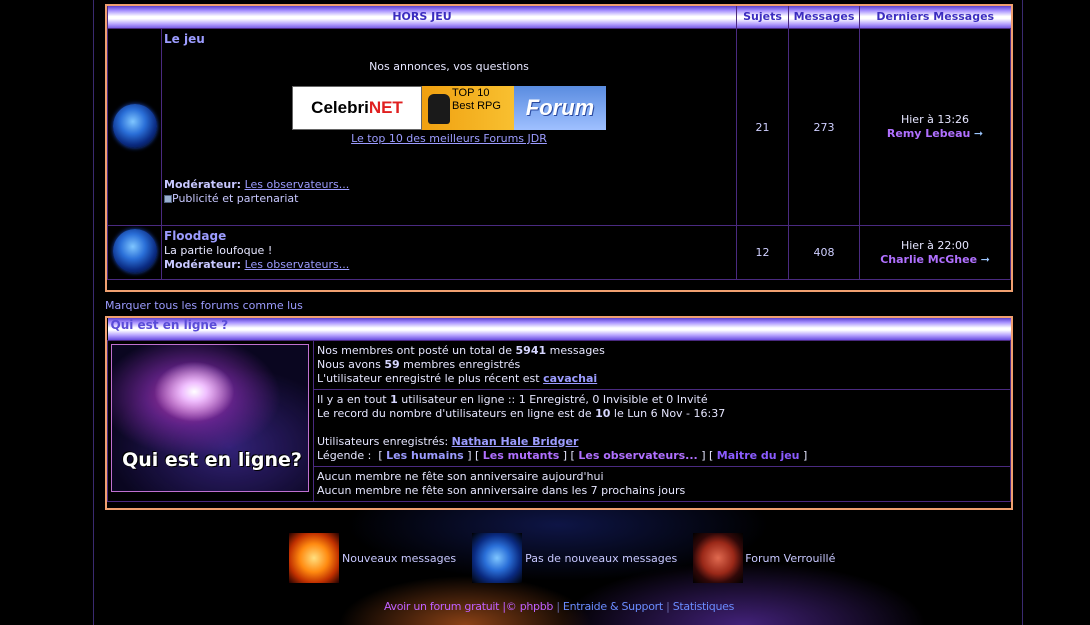 The height and width of the screenshot is (625, 1090). Describe the element at coordinates (168, 199) in the screenshot. I see `subforum-icon` at that location.